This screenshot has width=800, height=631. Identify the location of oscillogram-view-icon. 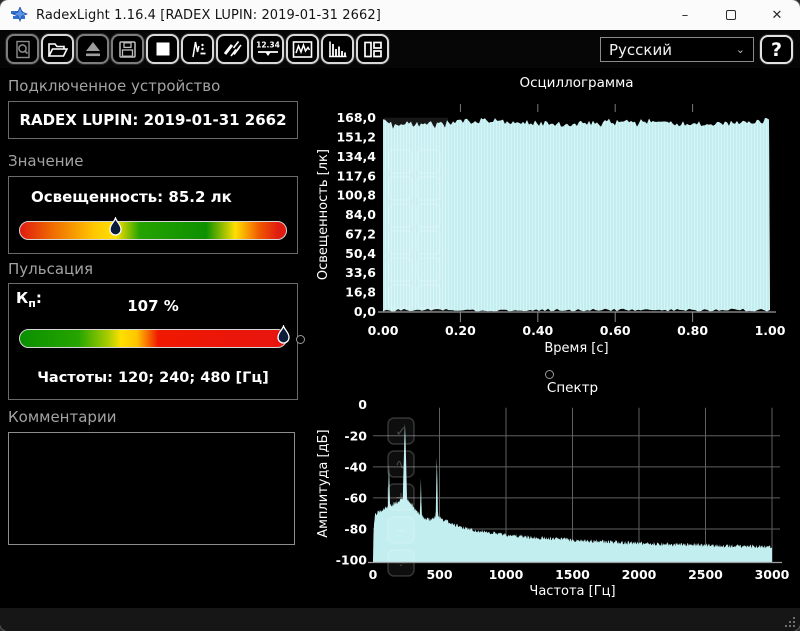
(302, 49).